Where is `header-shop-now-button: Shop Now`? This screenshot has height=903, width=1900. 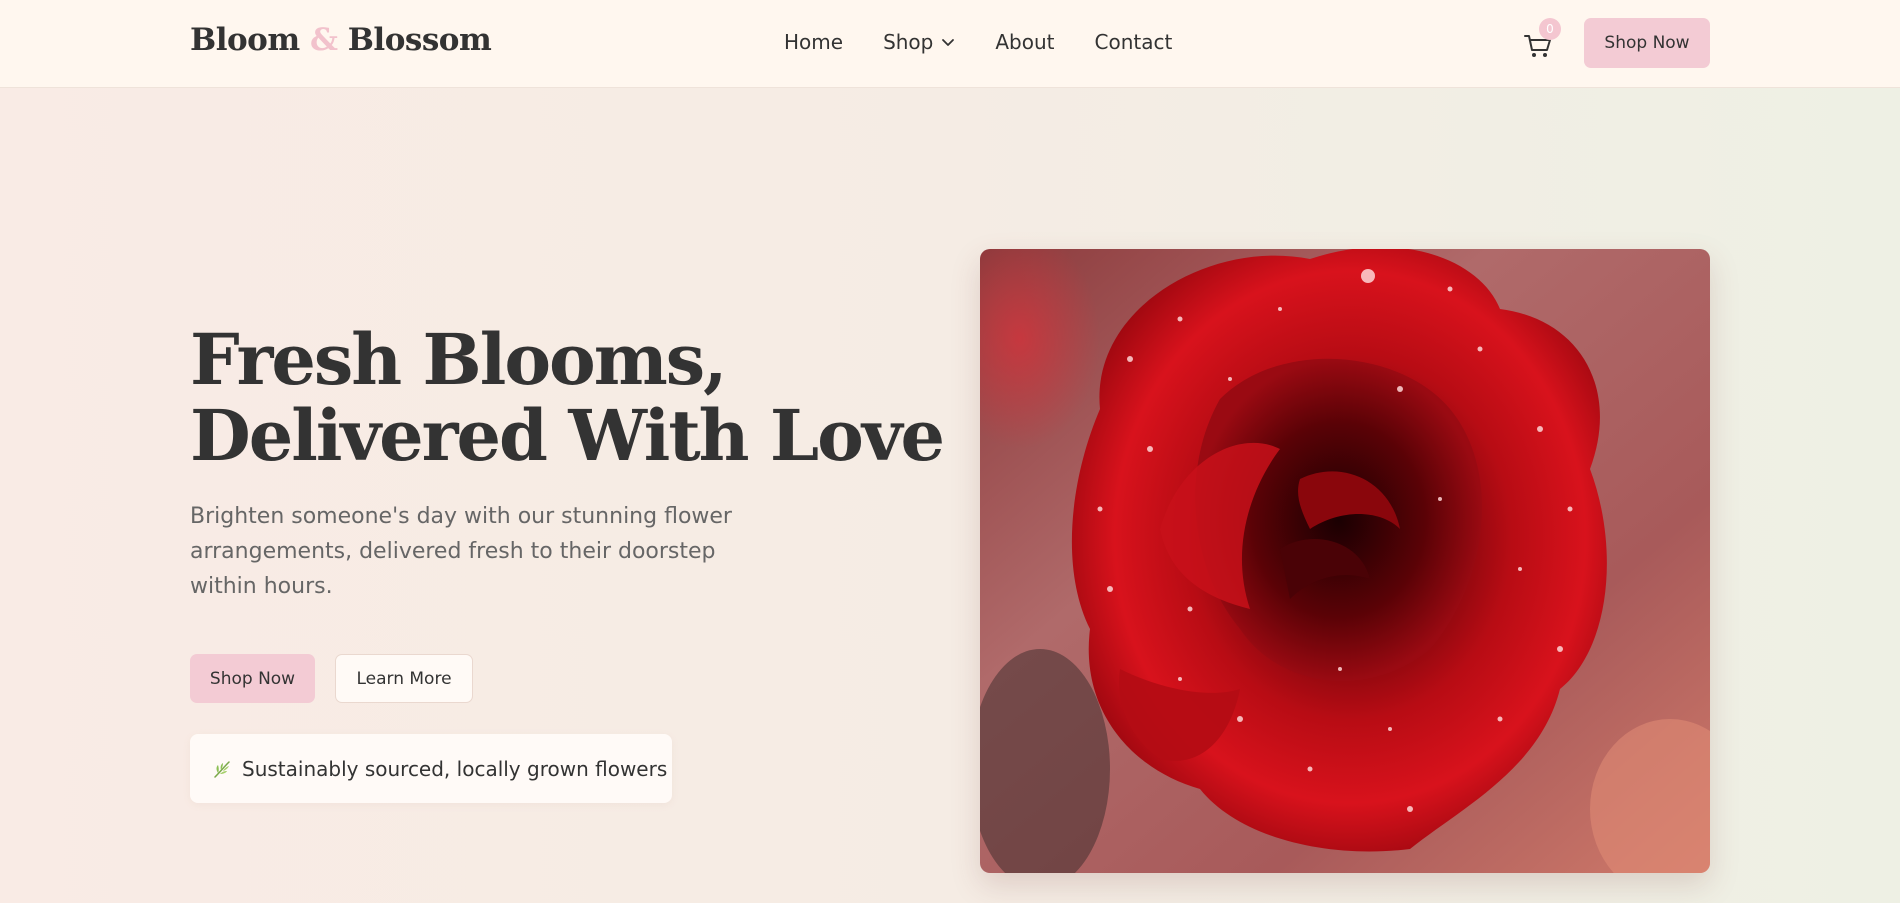
header-shop-now-button: Shop Now is located at coordinates (1647, 43).